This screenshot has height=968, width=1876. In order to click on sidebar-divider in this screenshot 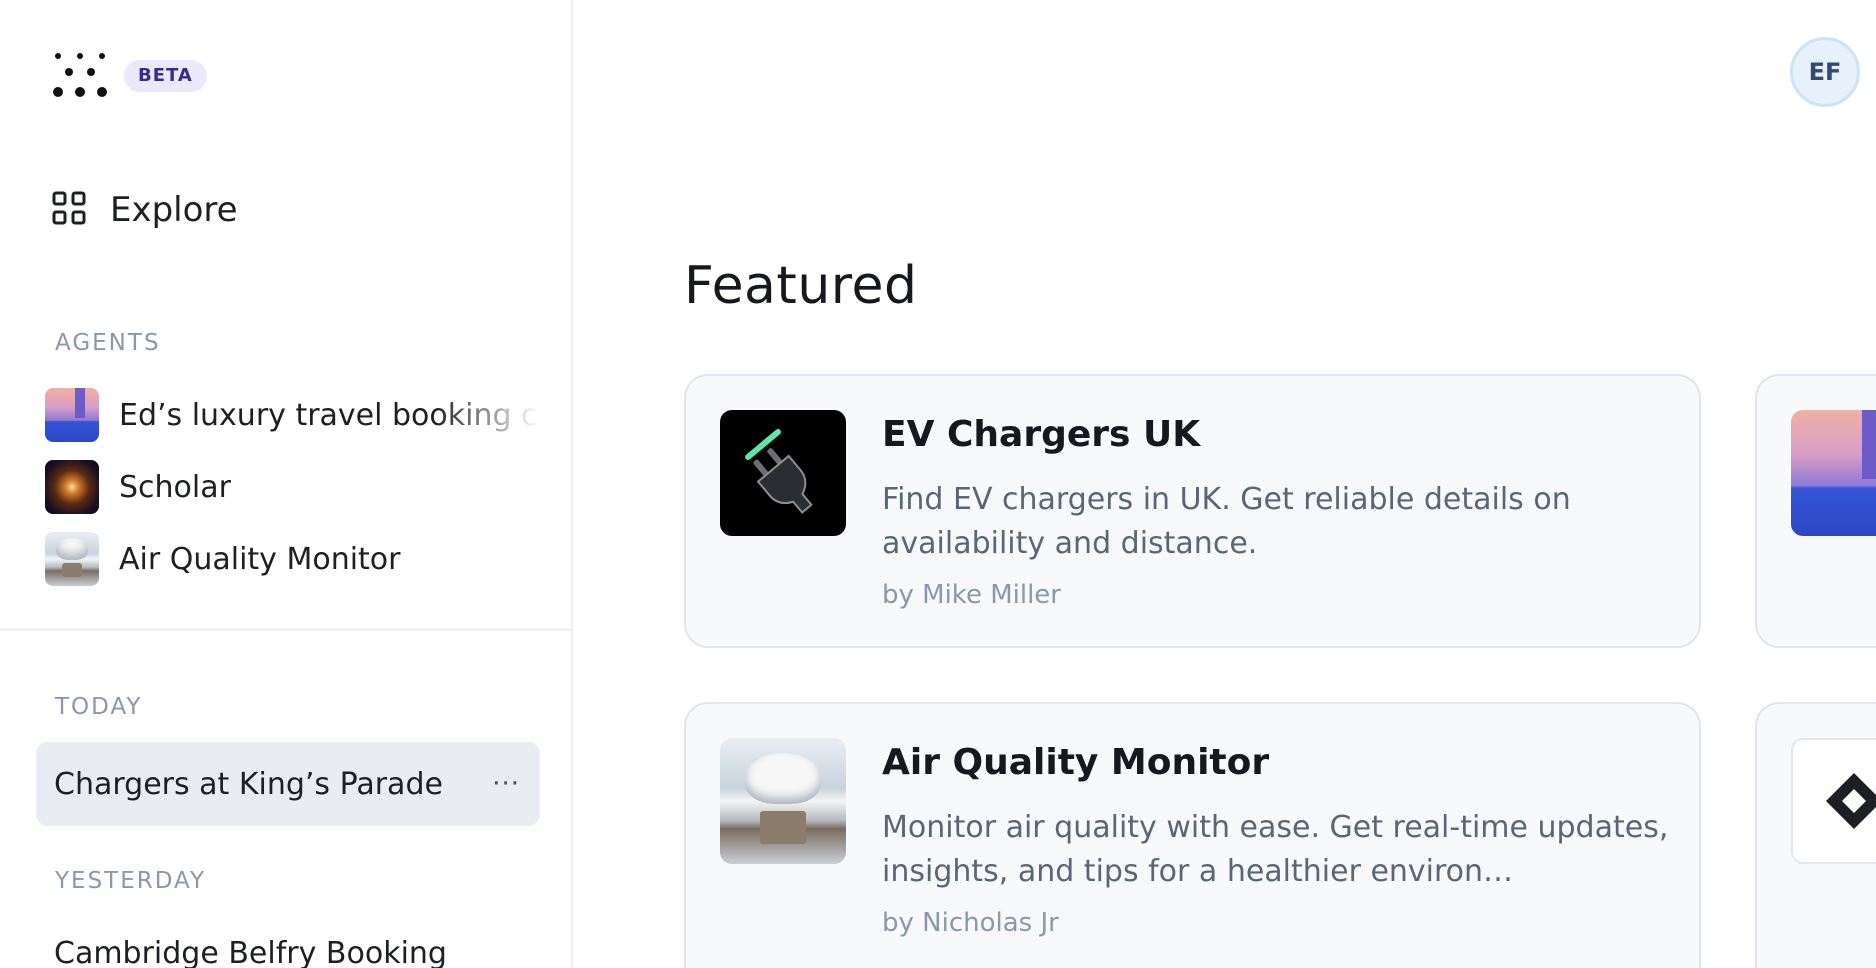, I will do `click(285, 629)`.